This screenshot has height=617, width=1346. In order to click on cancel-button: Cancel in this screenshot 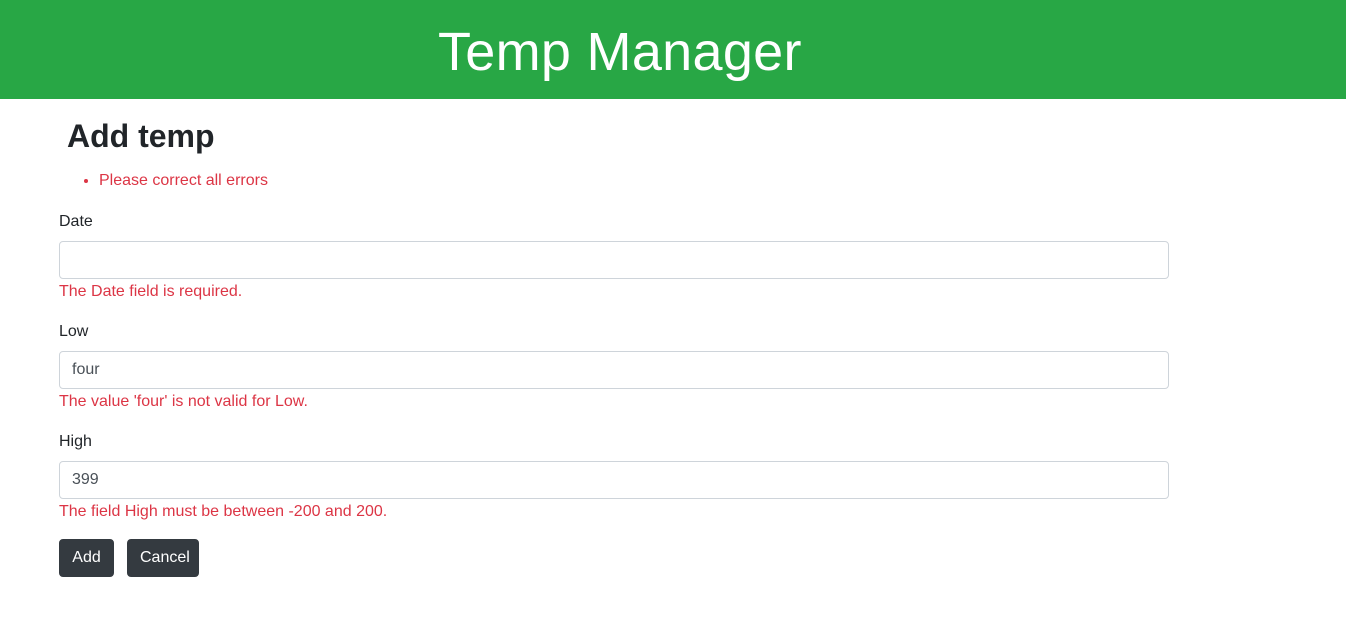, I will do `click(163, 558)`.